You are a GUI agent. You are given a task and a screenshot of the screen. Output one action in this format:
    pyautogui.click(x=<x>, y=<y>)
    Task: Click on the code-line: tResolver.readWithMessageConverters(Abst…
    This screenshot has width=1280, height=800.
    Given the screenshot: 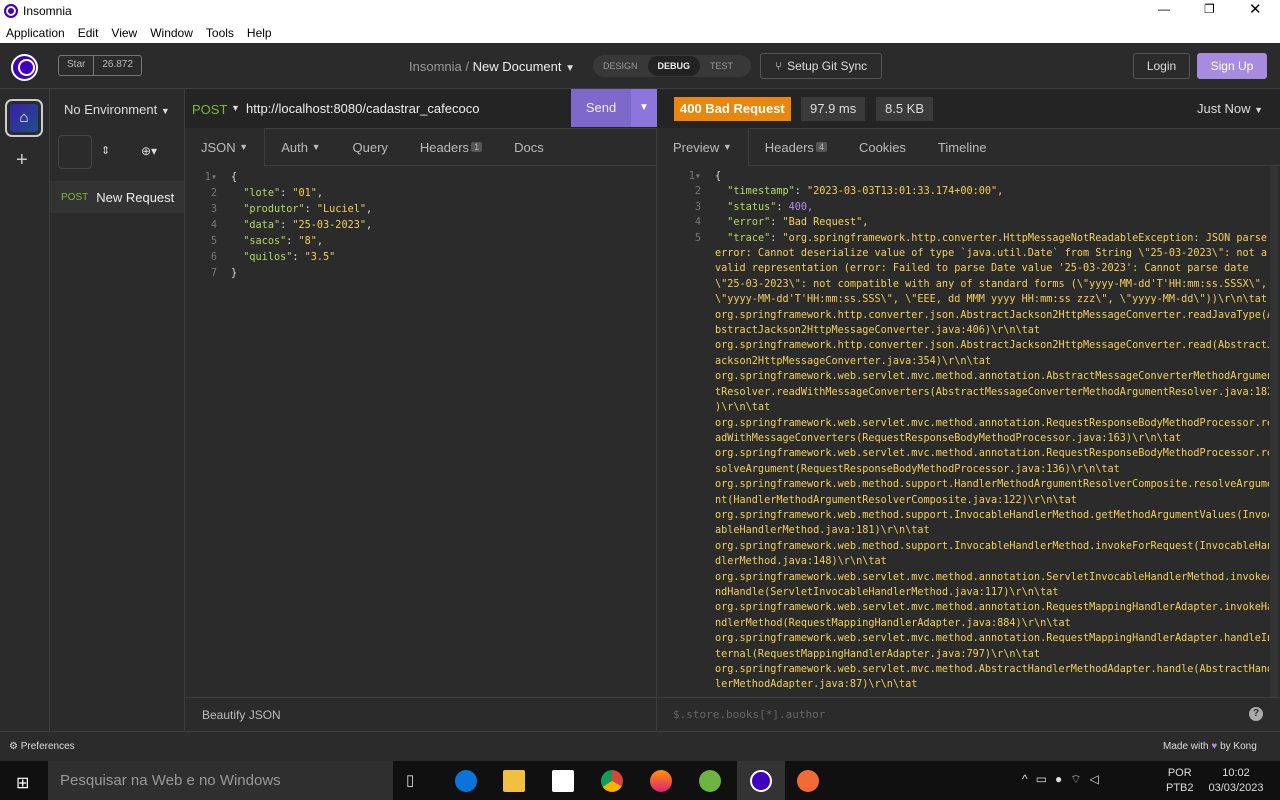 What is the action you would take?
    pyautogui.click(x=974, y=392)
    